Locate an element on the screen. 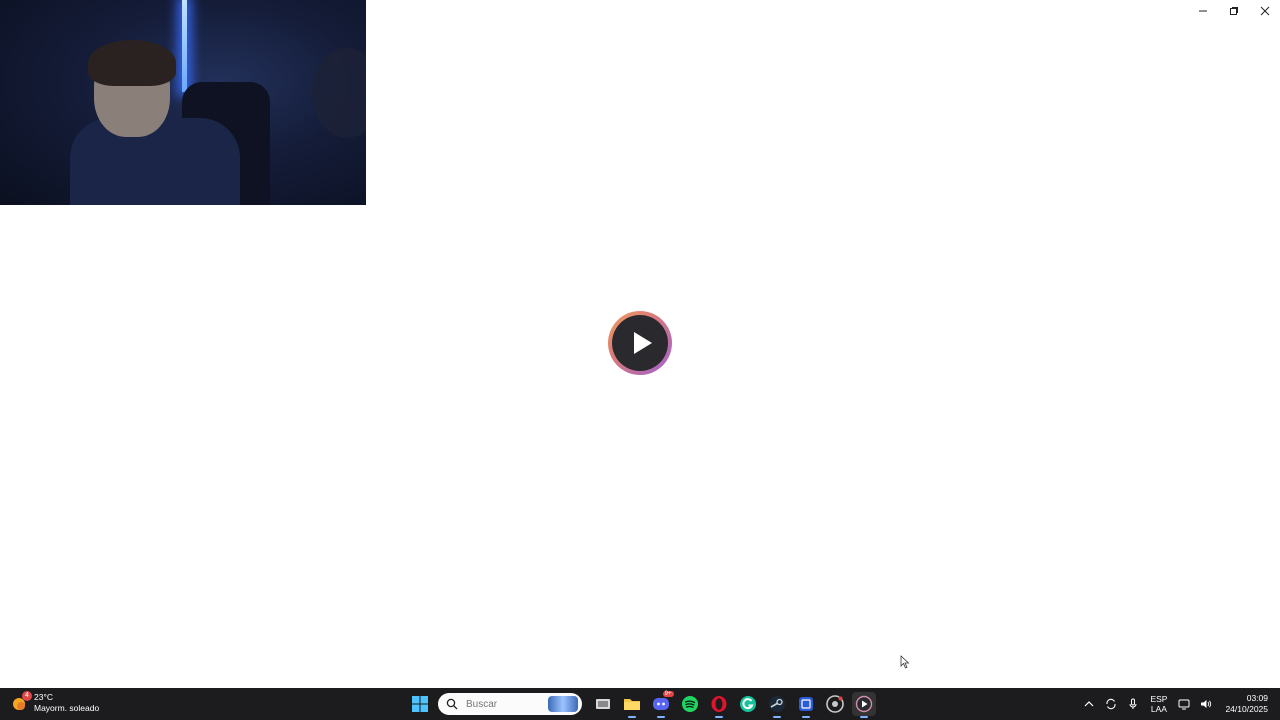  task-view-icon is located at coordinates (602, 704).